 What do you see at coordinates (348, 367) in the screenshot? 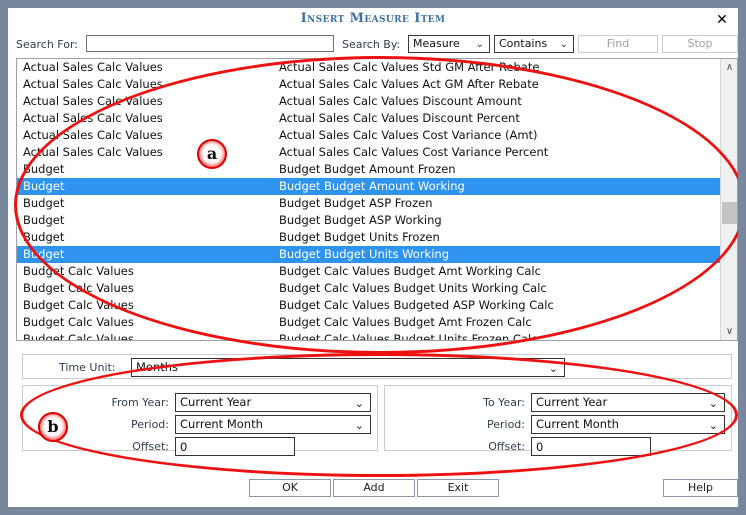
I see `time-unit-select: Months ⌄` at bounding box center [348, 367].